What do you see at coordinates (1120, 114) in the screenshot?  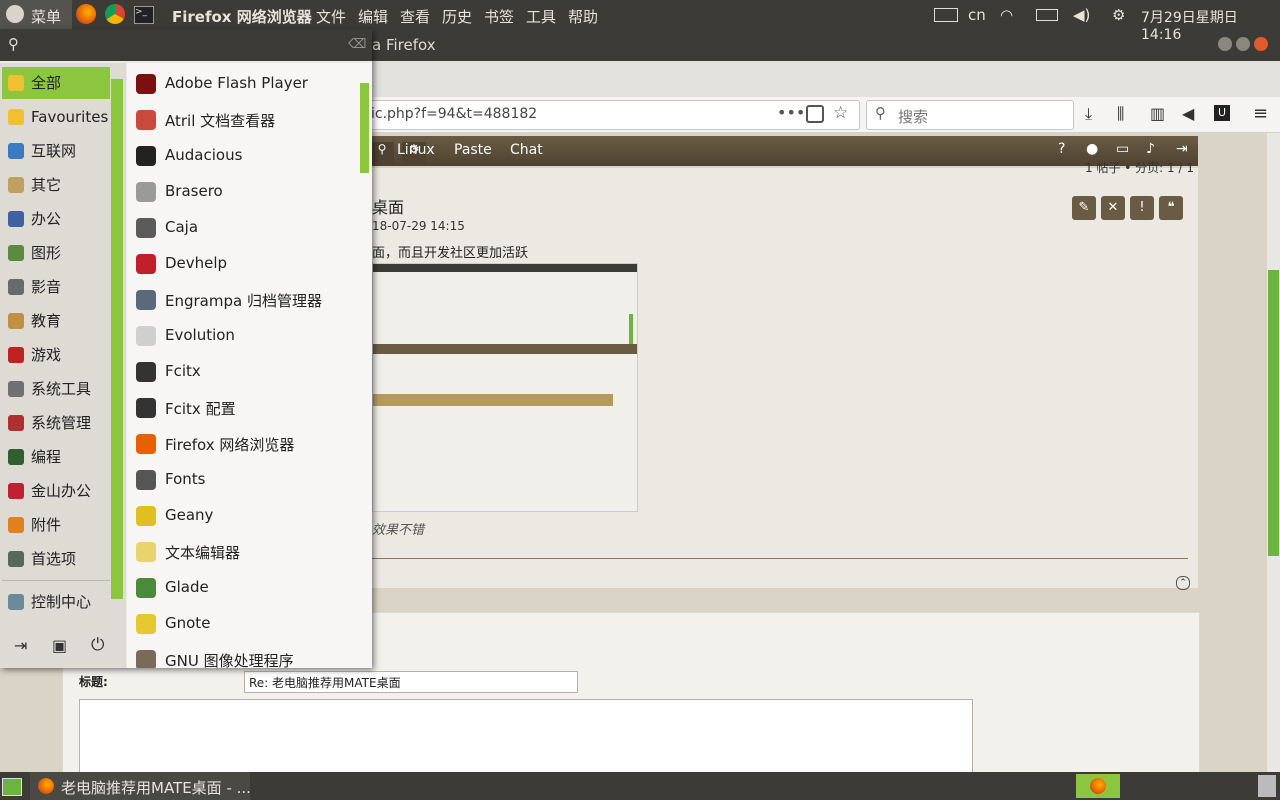 I see `library-icon: ⫼` at bounding box center [1120, 114].